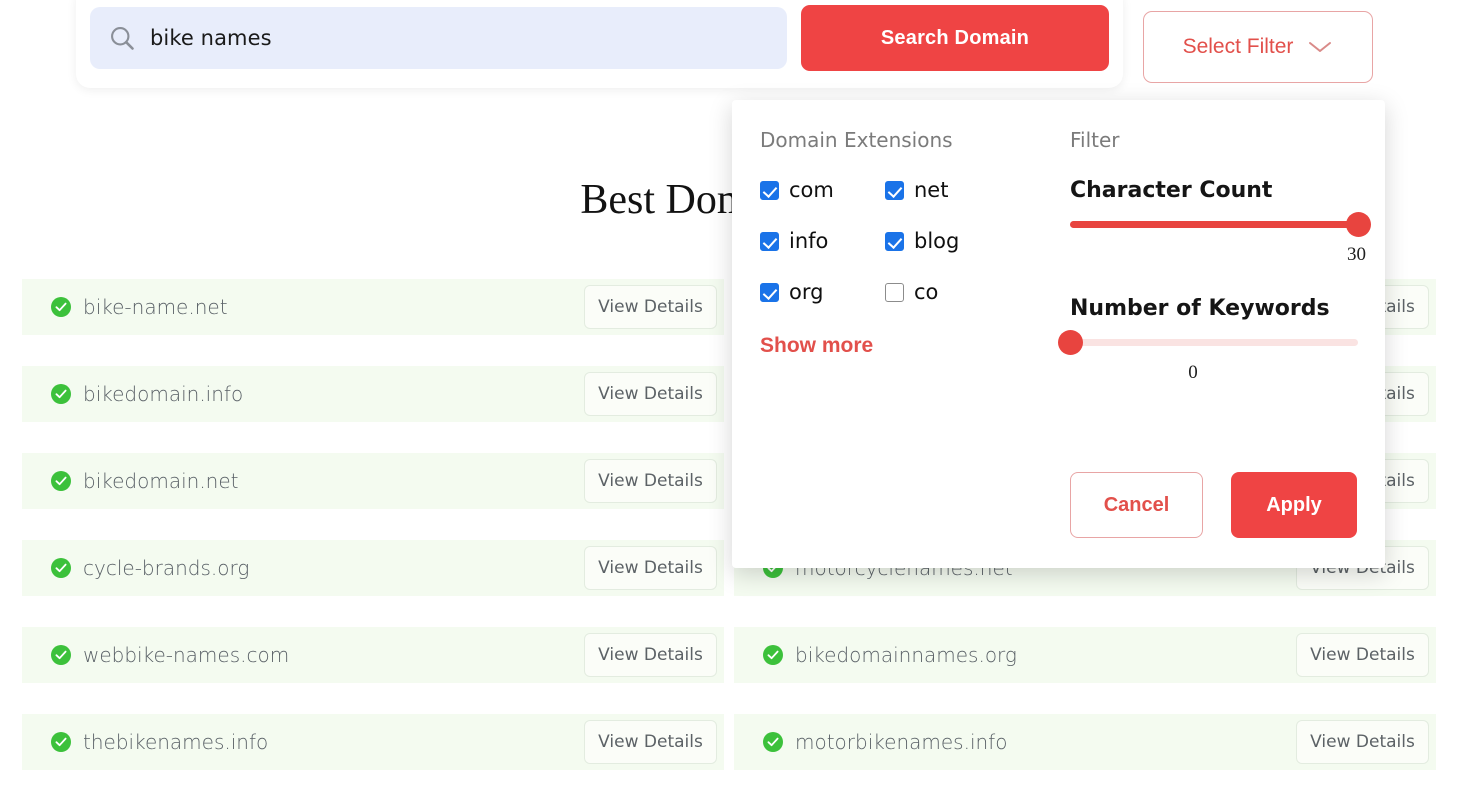 The width and height of the screenshot is (1457, 790). I want to click on search-bar: bike names Search Domain, so click(599, 44).